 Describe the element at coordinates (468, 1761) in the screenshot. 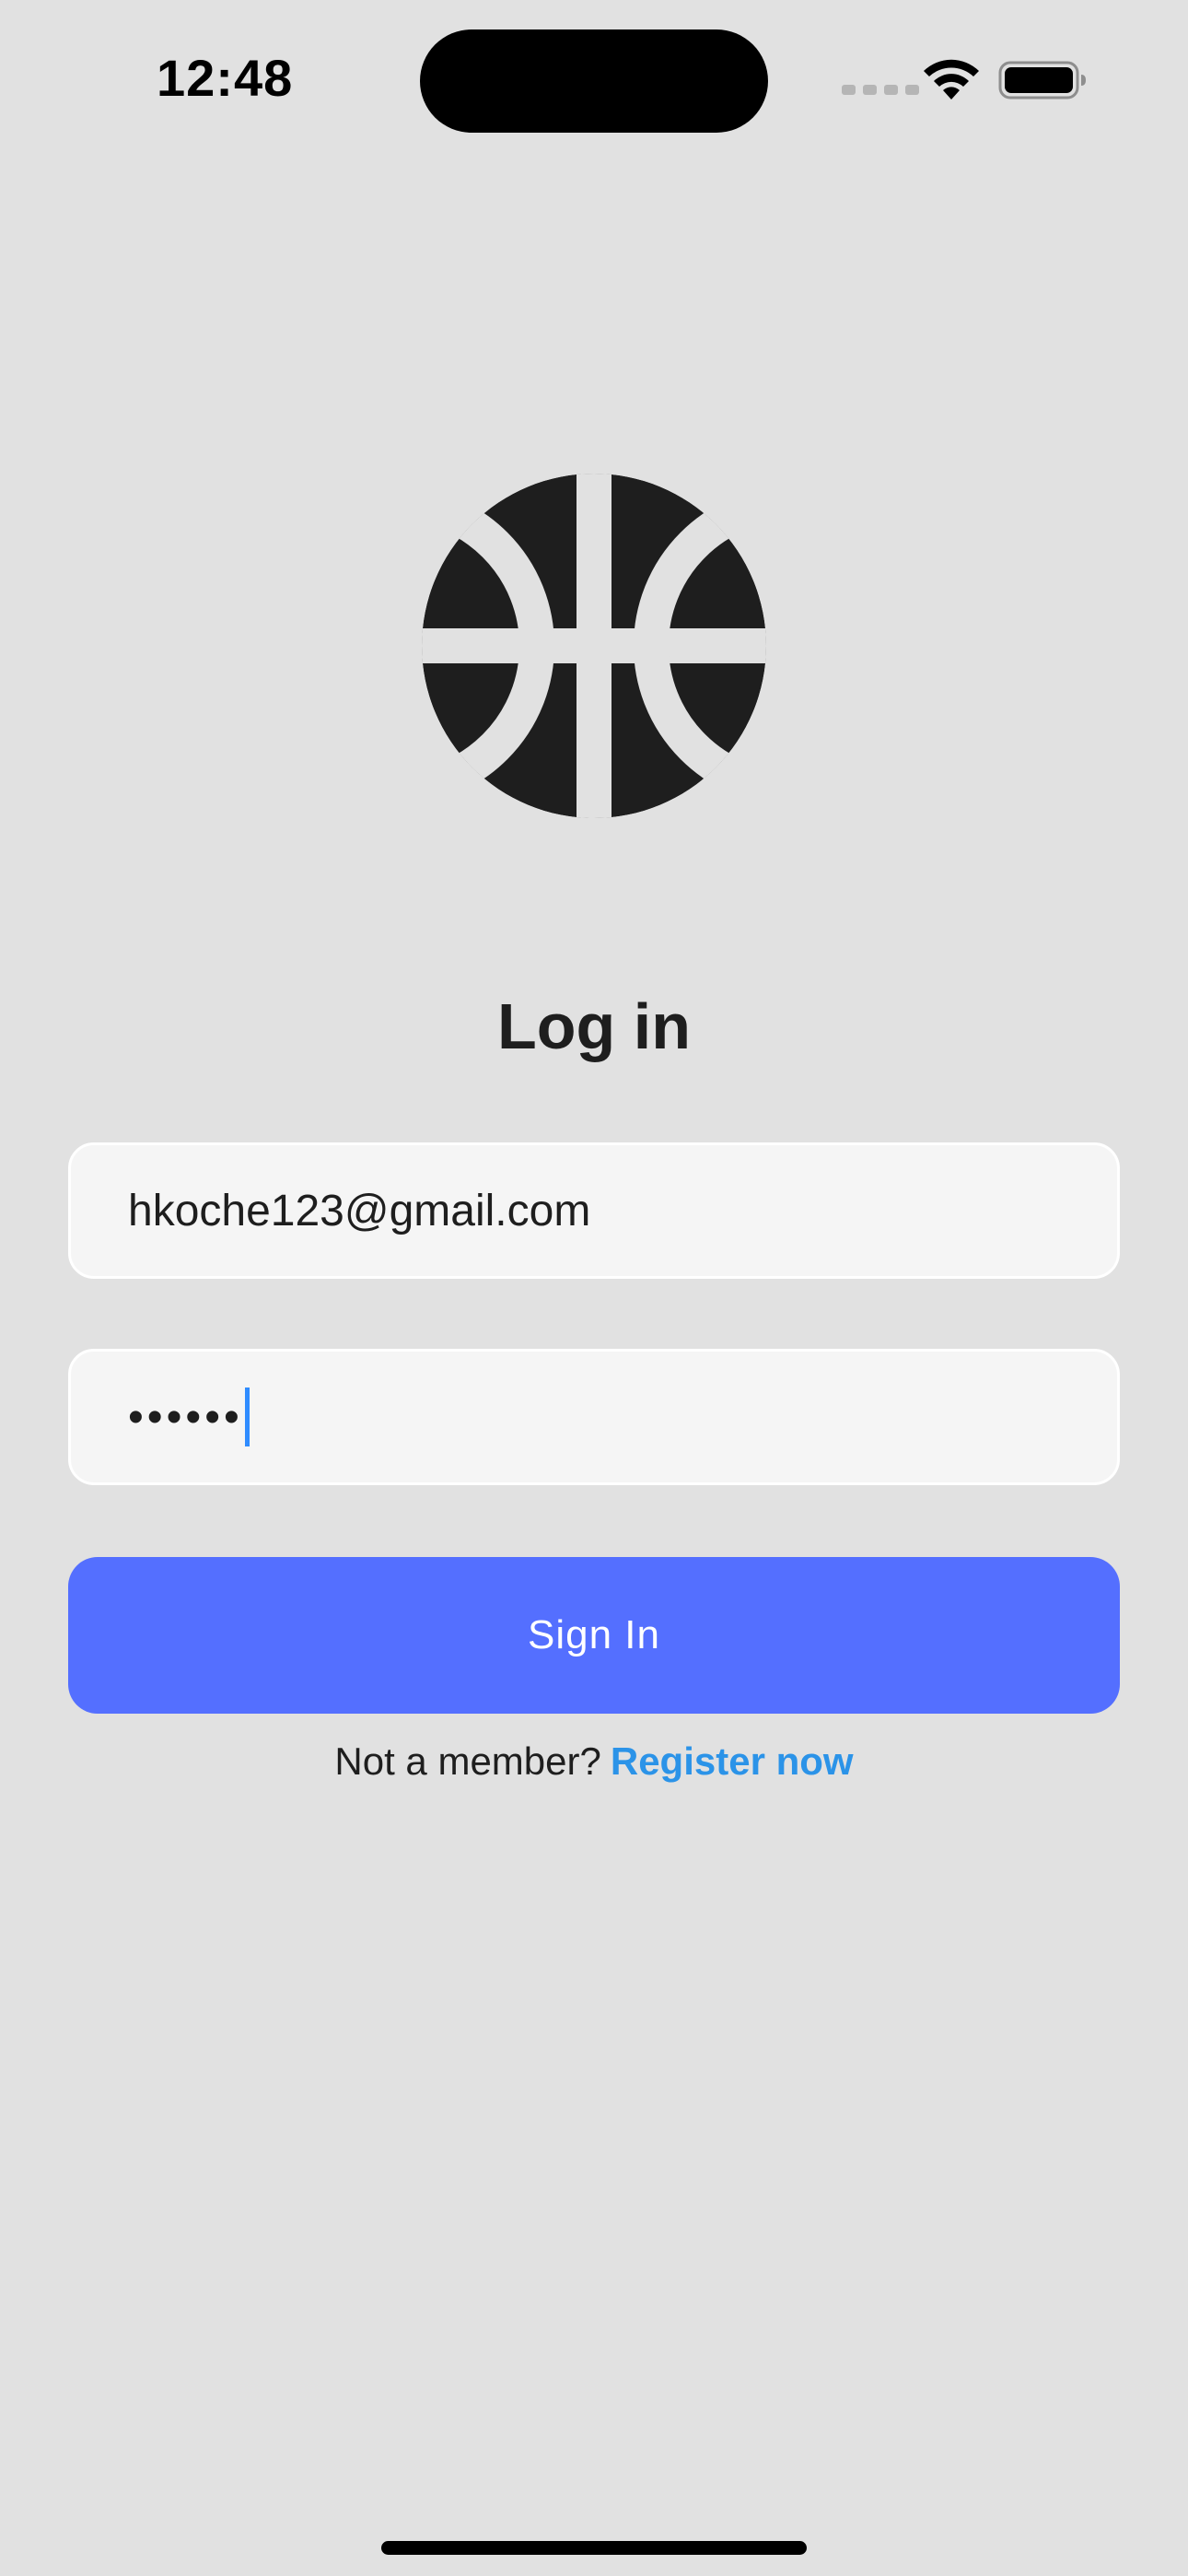

I see `register-prompt: Not a member?` at that location.